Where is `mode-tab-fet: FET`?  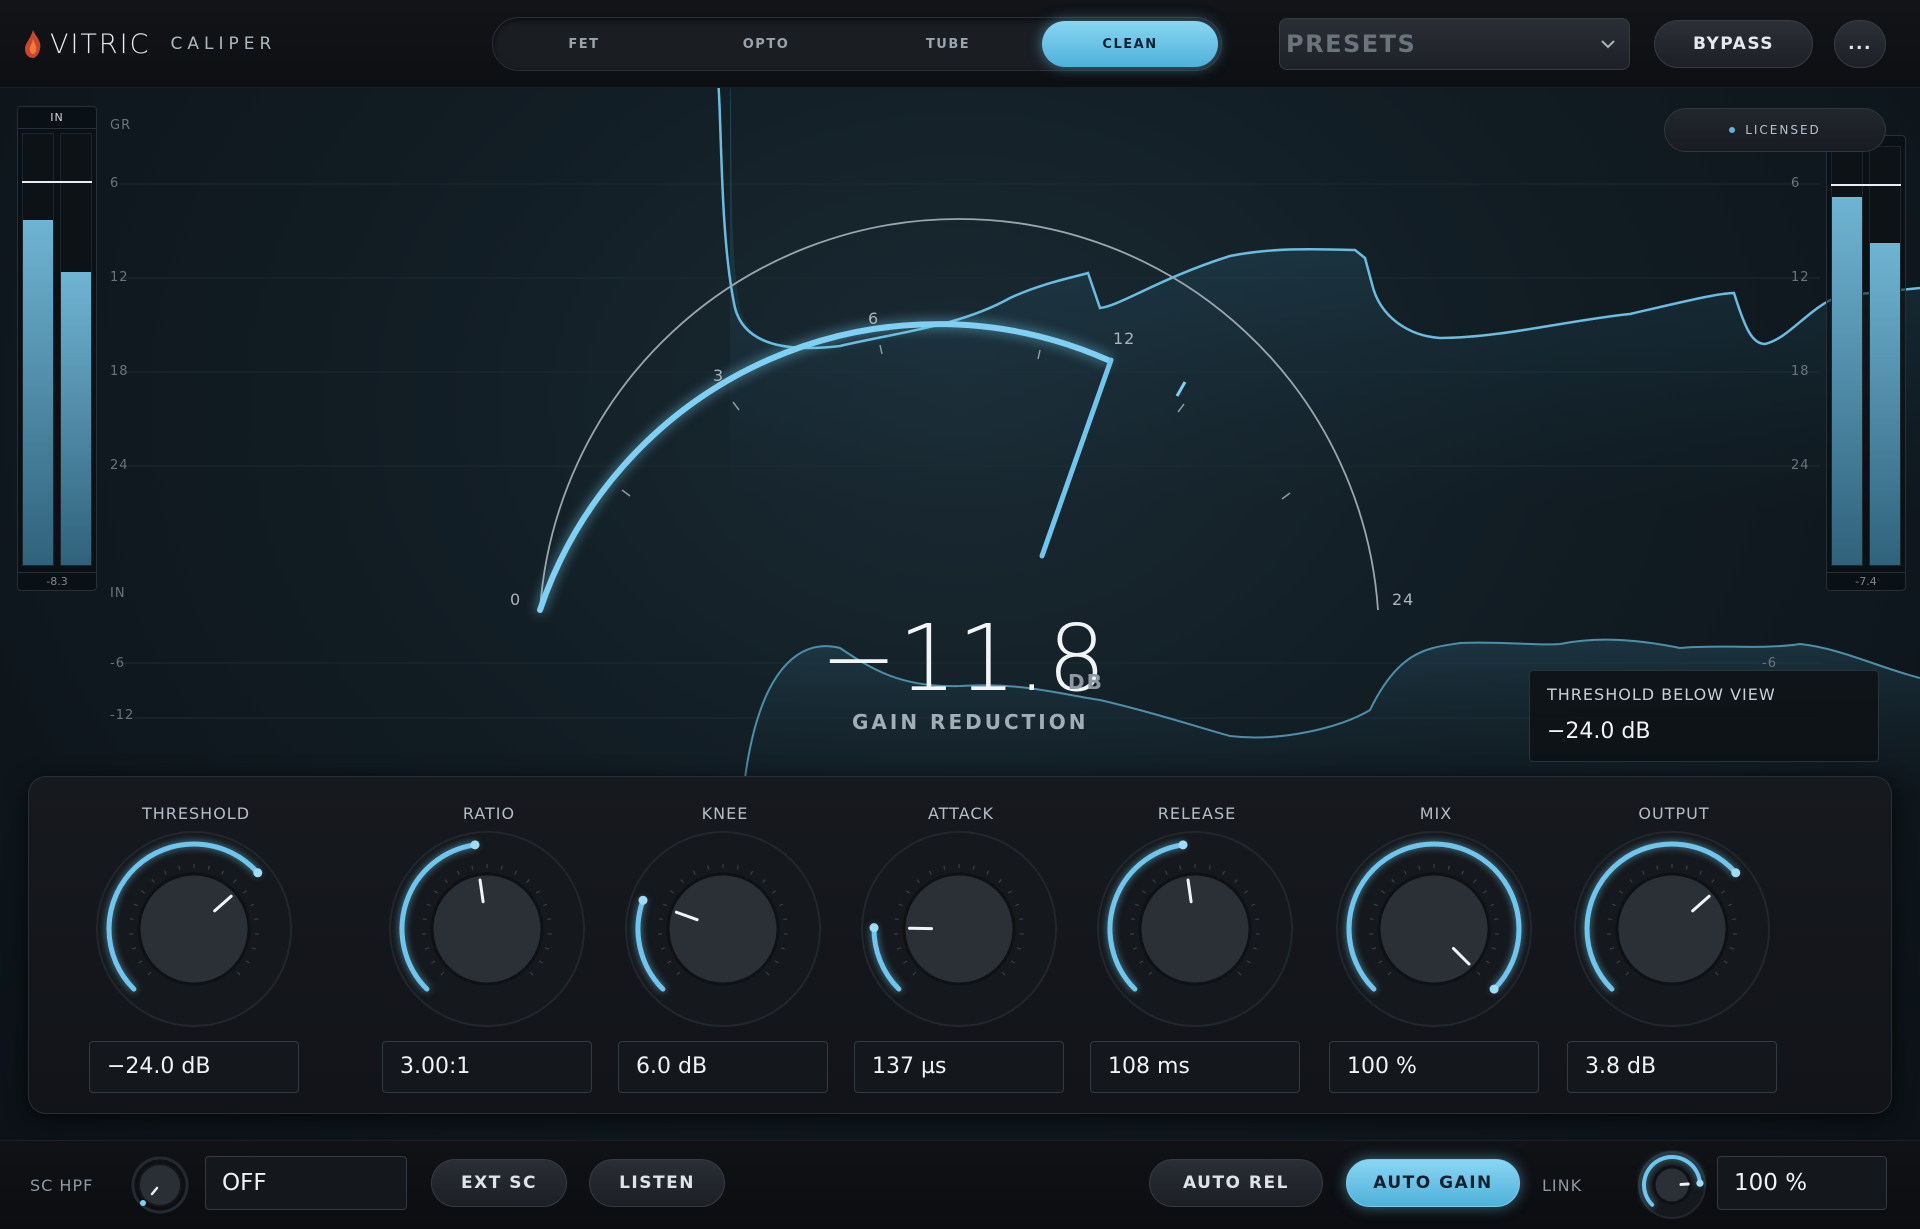
mode-tab-fet: FET is located at coordinates (584, 44).